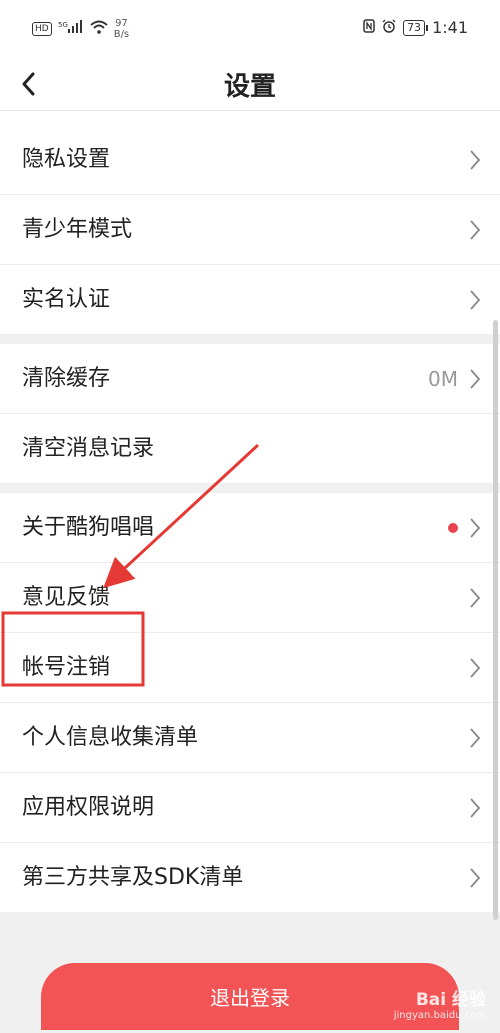  I want to click on row-label: 清除缓存, so click(66, 378).